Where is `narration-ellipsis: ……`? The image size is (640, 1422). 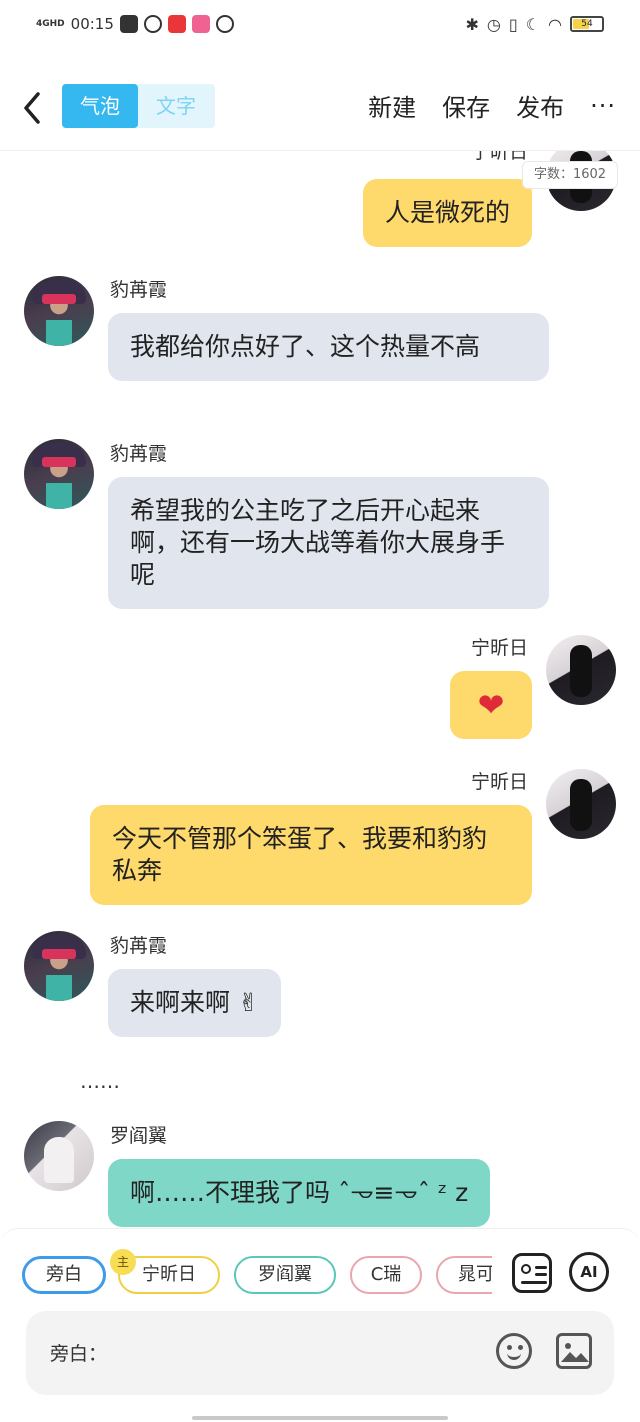
narration-ellipsis: …… is located at coordinates (100, 1081).